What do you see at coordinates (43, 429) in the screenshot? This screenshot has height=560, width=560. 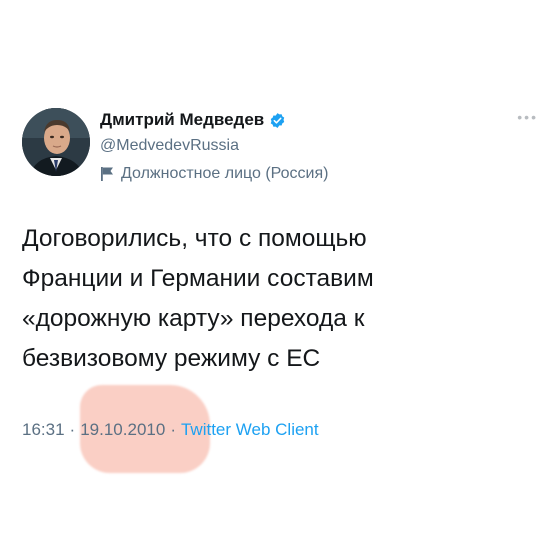 I see `tweet-time: 16:31` at bounding box center [43, 429].